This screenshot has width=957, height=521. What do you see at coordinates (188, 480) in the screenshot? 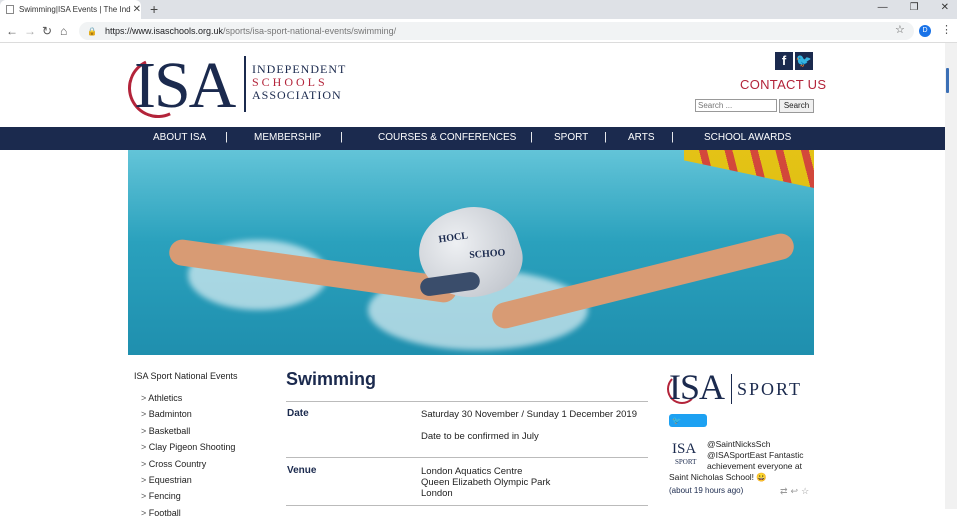
I see `sidebar-item-equestrian: Equestrian` at bounding box center [188, 480].